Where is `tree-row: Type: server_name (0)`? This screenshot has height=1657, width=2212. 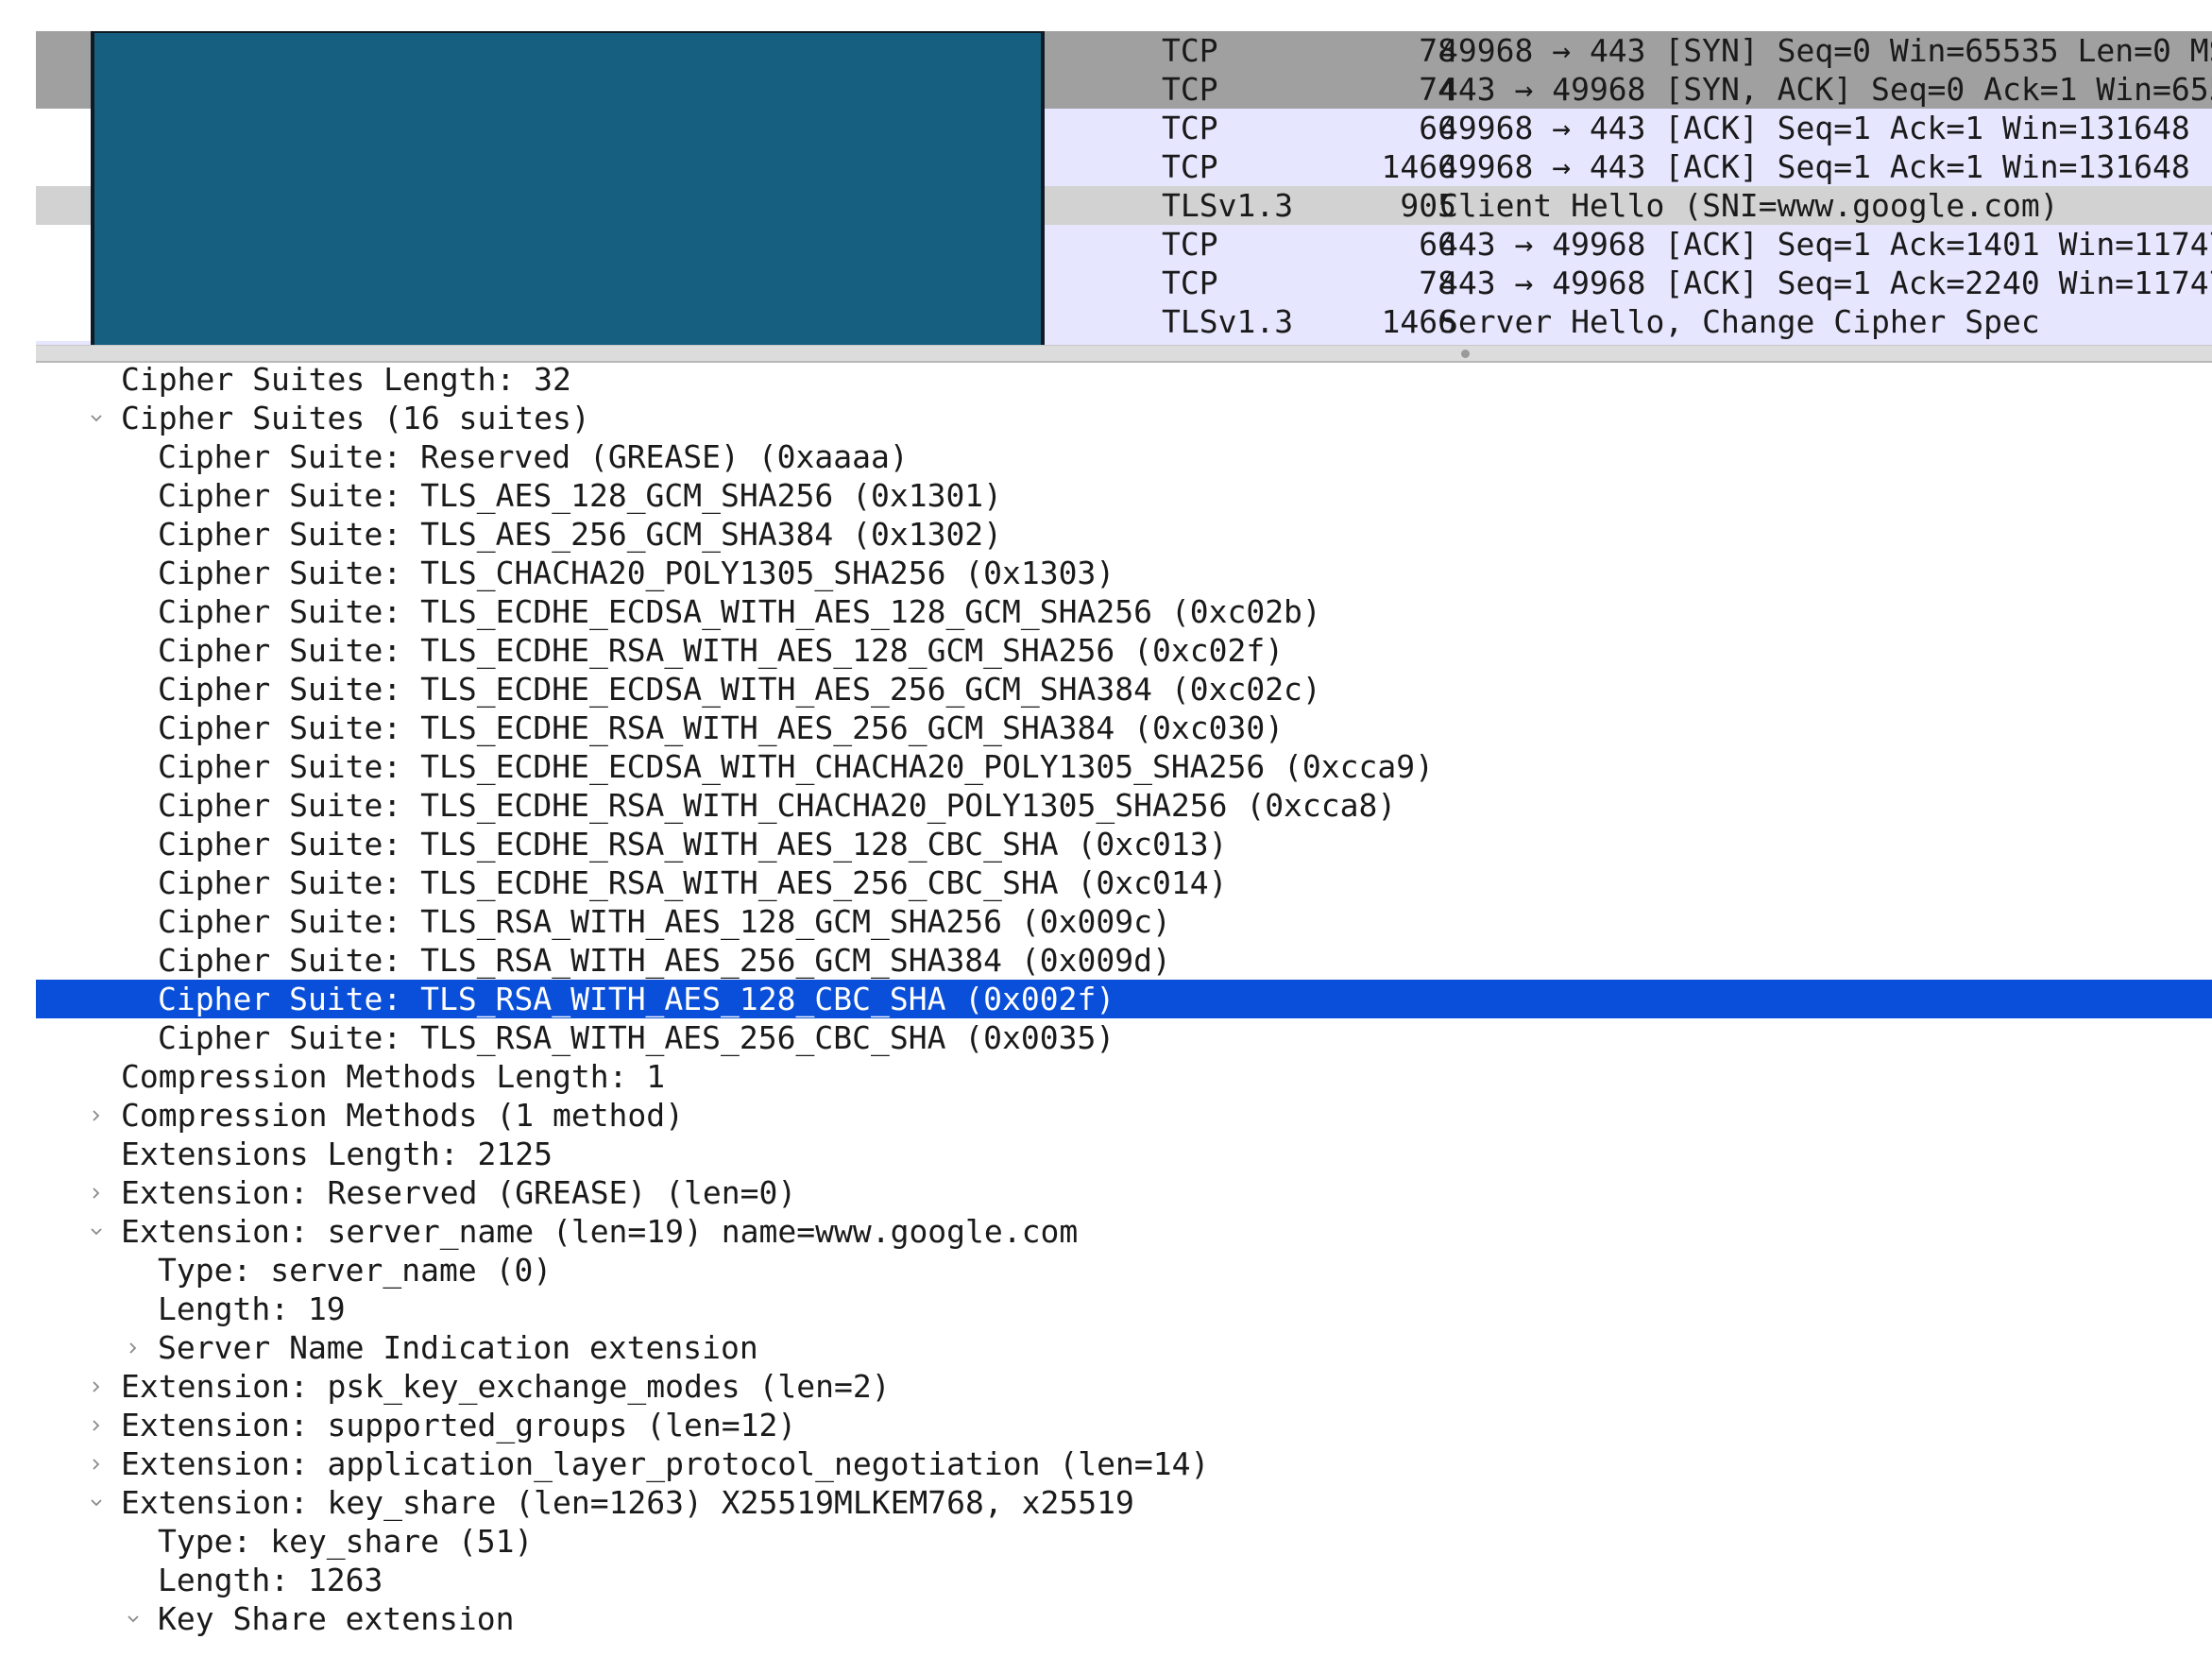
tree-row: Type: server_name (0) is located at coordinates (1124, 1270).